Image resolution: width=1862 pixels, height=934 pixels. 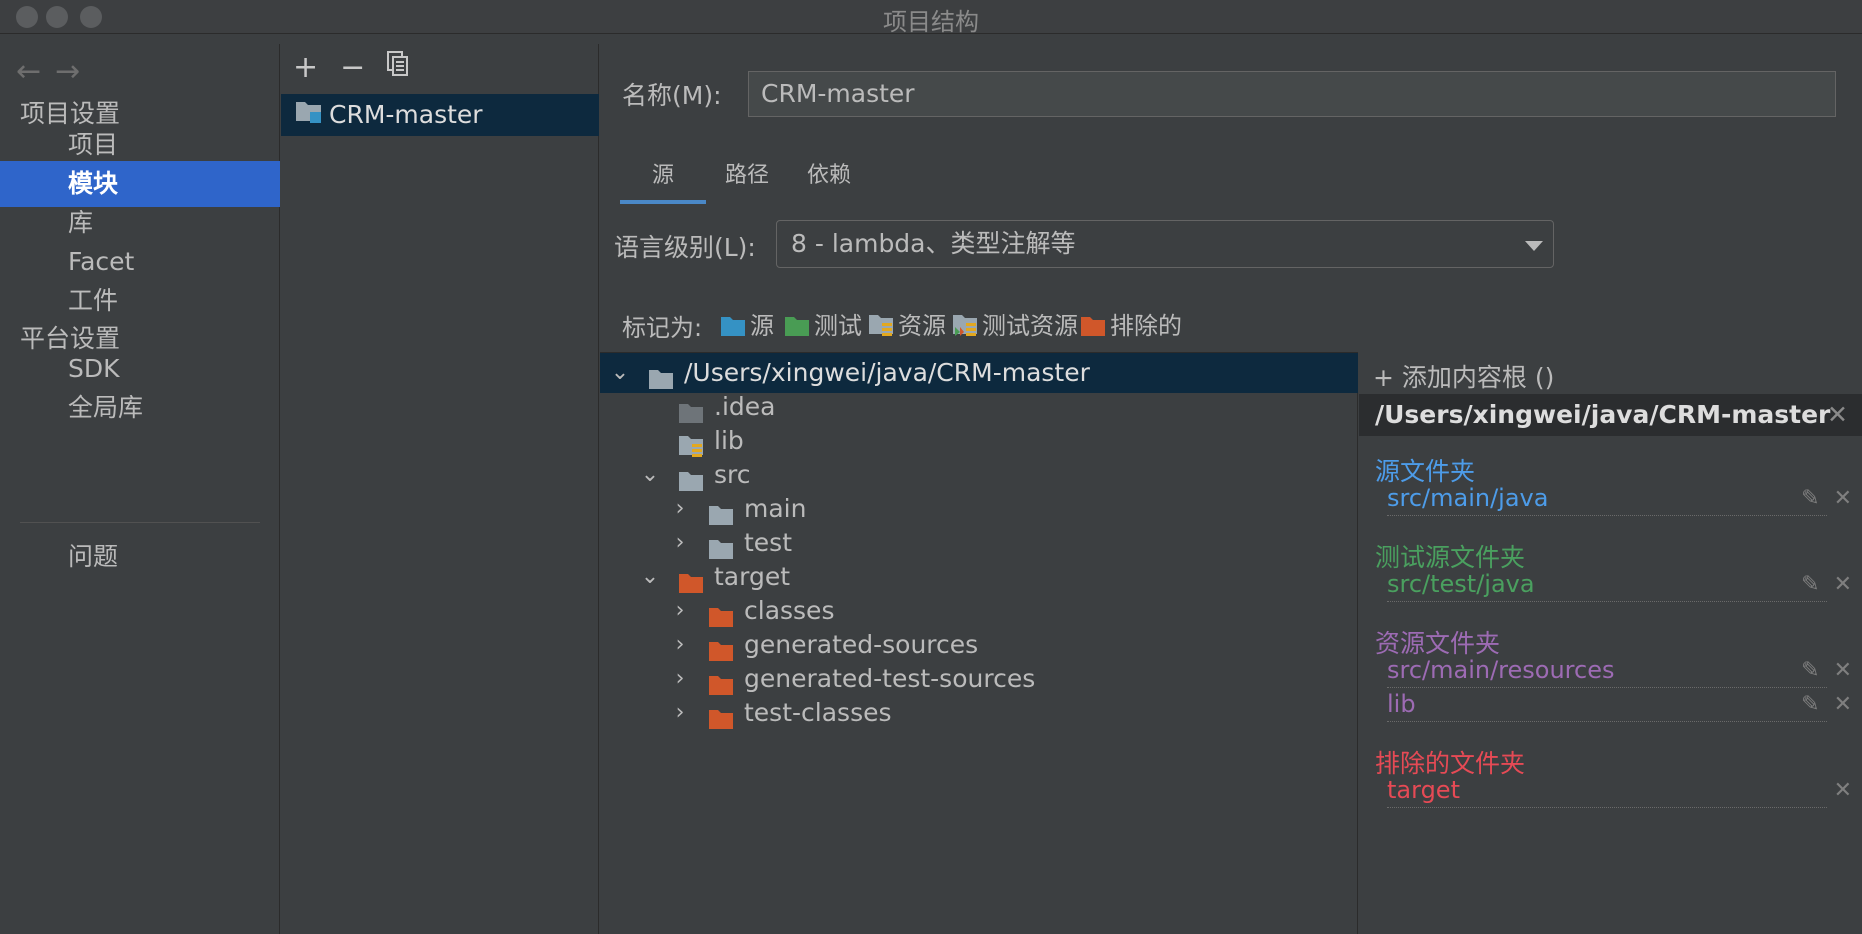 I want to click on excluded-folder-entry: target, so click(x=1607, y=792).